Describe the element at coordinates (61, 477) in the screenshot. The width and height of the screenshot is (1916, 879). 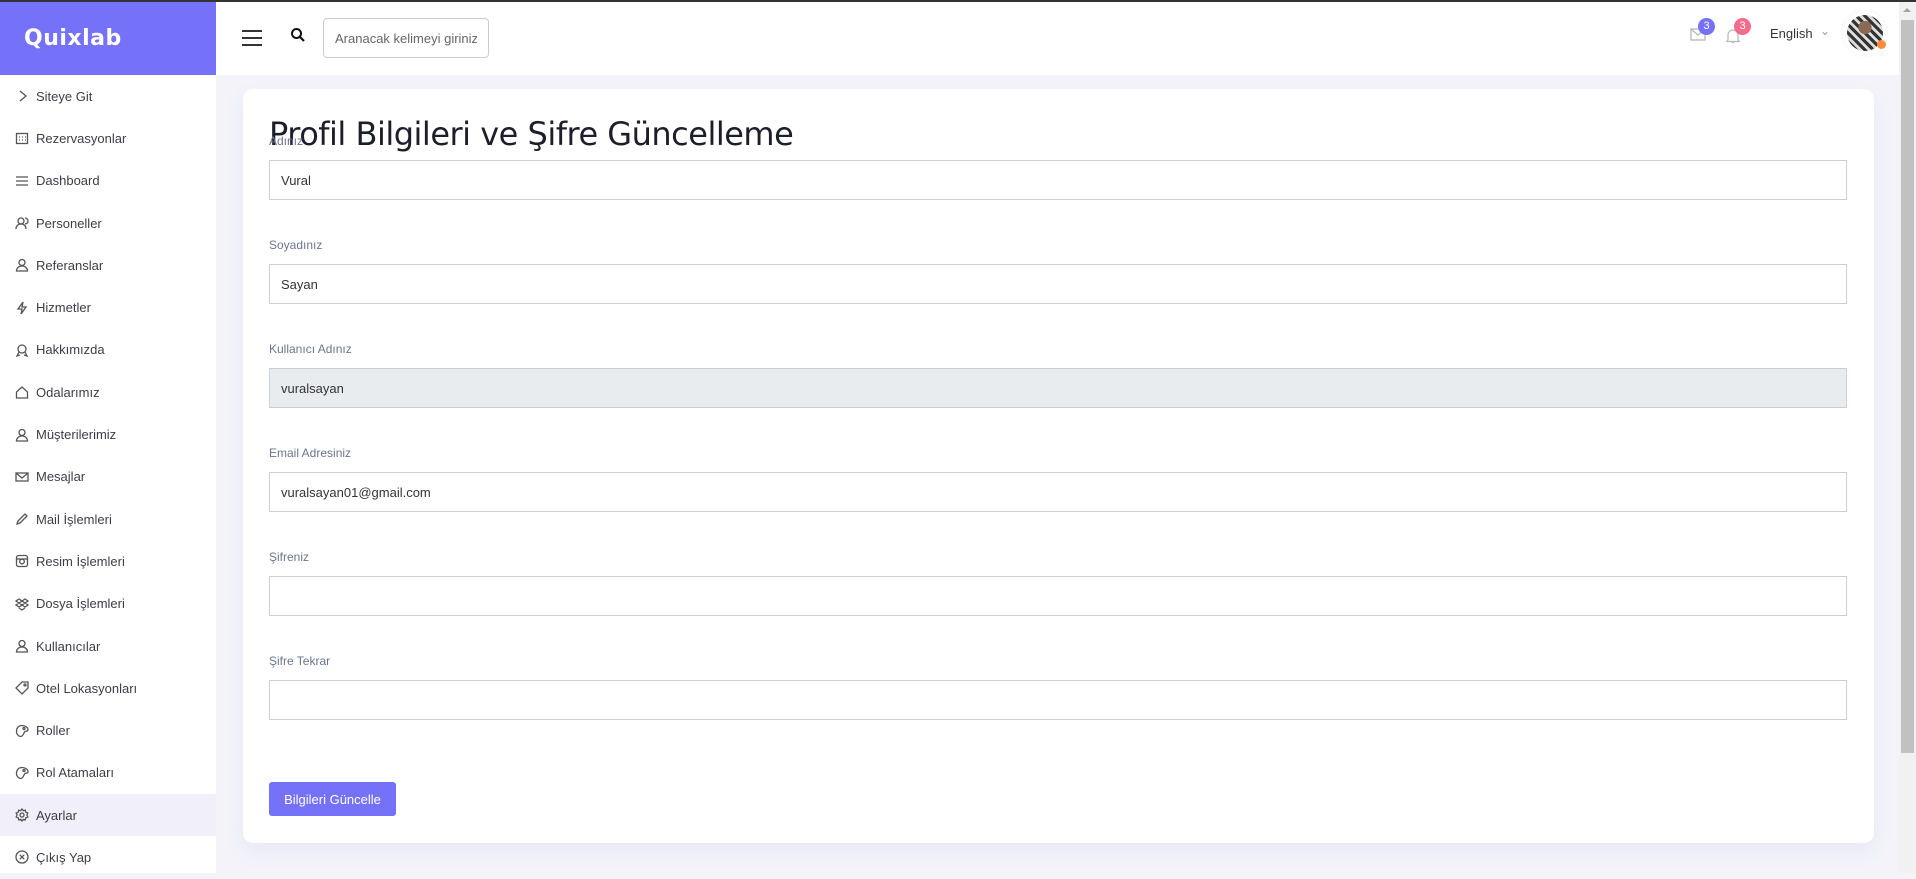
I see `sidebar-item-label: Mesajlar` at that location.